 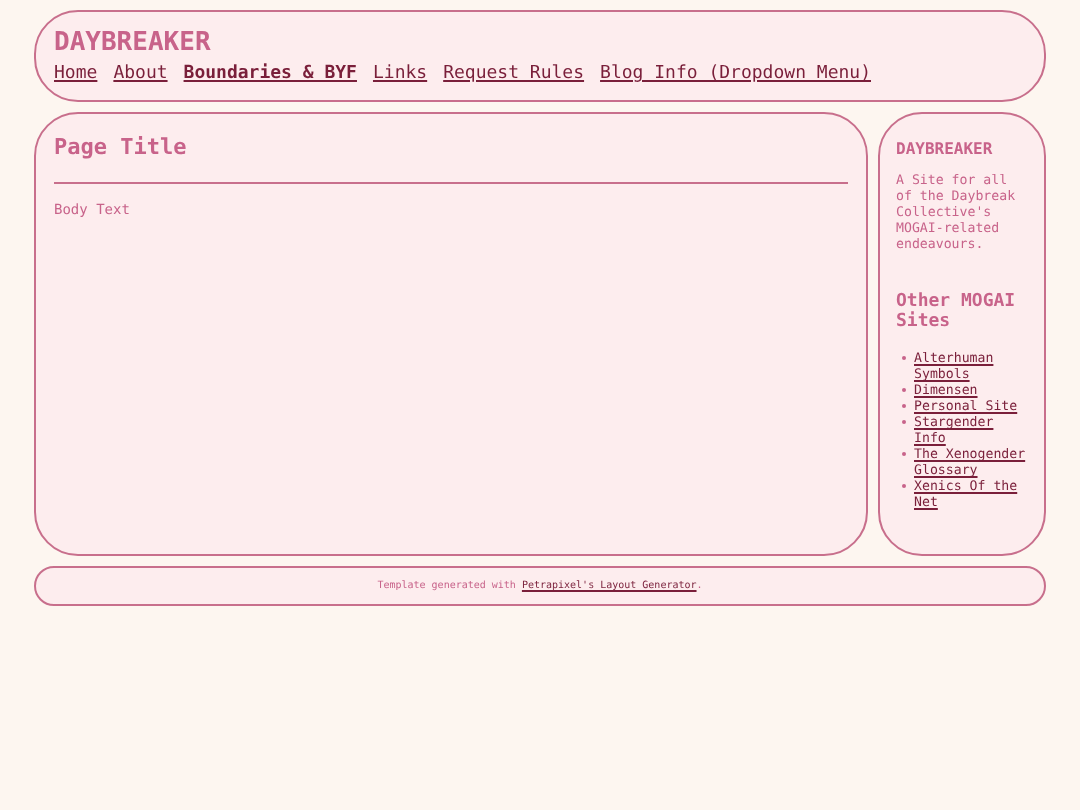 What do you see at coordinates (400, 74) in the screenshot?
I see `nav-link: Links` at bounding box center [400, 74].